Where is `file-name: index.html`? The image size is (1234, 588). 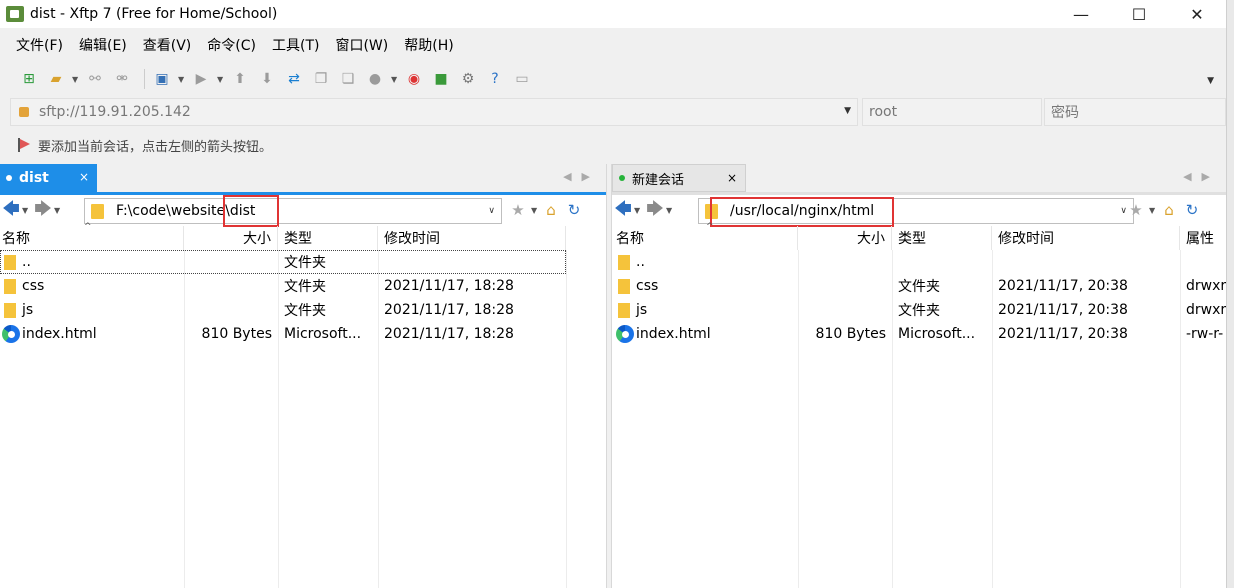
file-name: index.html is located at coordinates (59, 334).